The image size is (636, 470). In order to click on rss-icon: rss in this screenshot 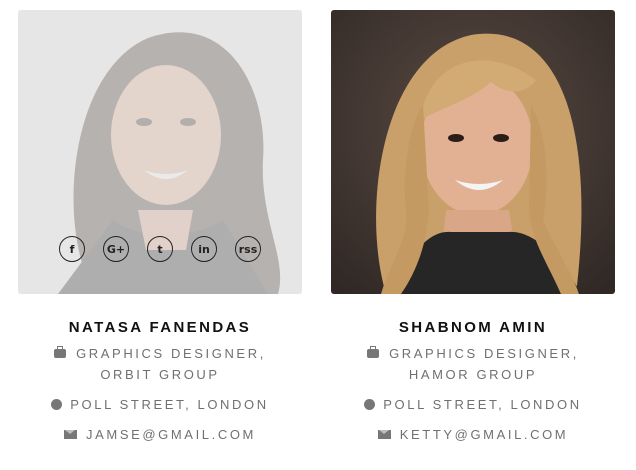, I will do `click(248, 249)`.